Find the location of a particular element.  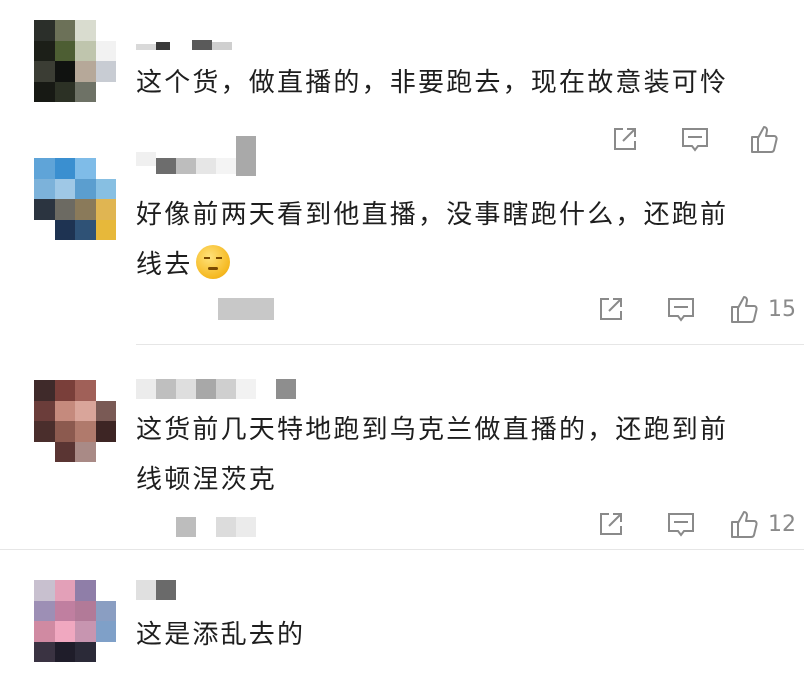

comment-actions: 12 is located at coordinates (700, 524).